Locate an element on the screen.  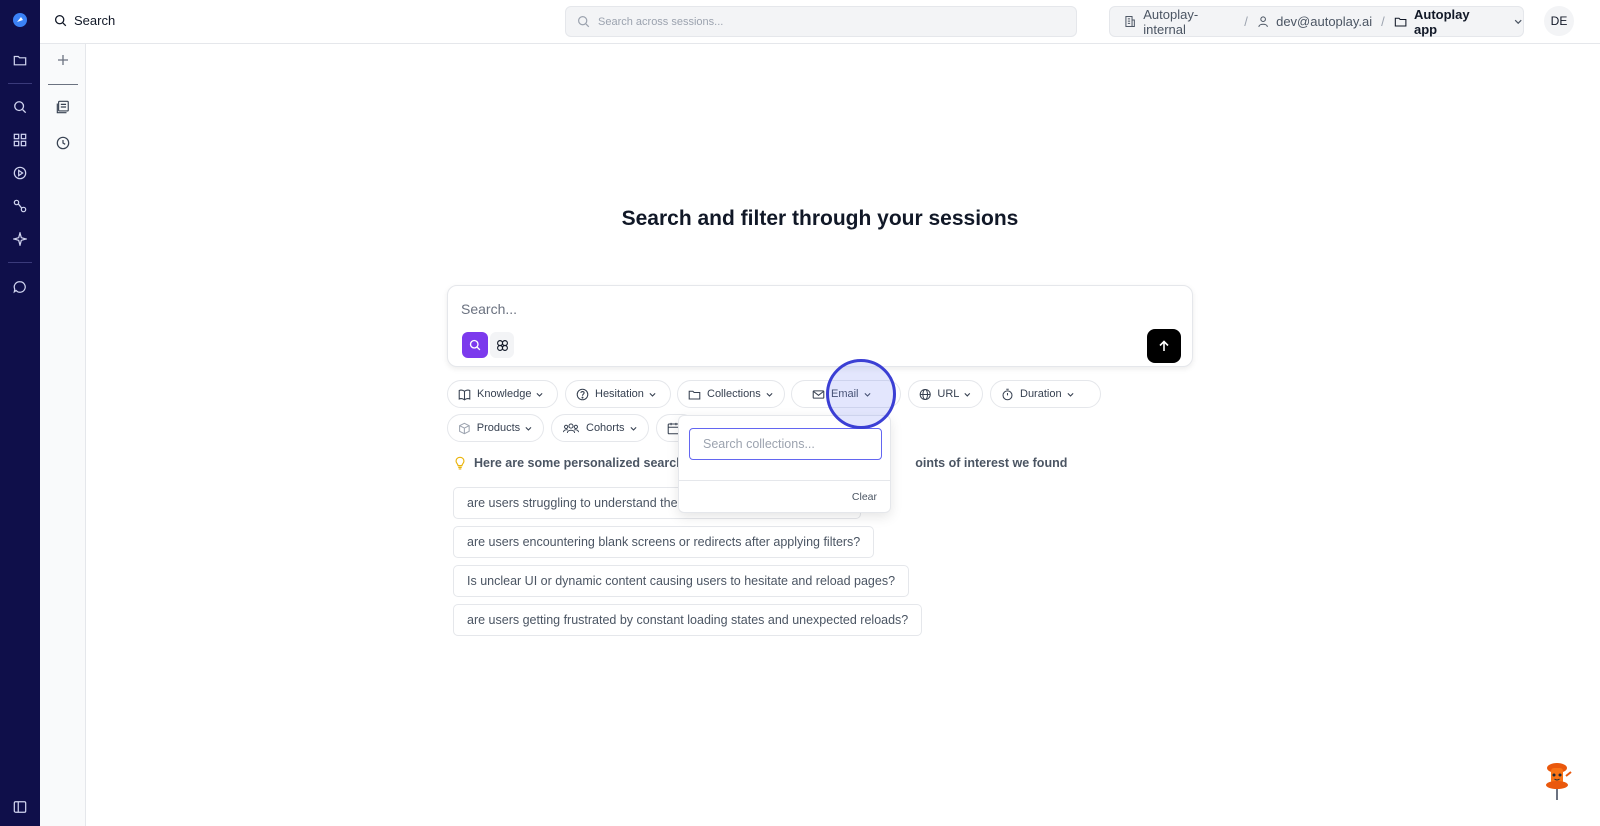
filter-duration: Duration is located at coordinates (1045, 394).